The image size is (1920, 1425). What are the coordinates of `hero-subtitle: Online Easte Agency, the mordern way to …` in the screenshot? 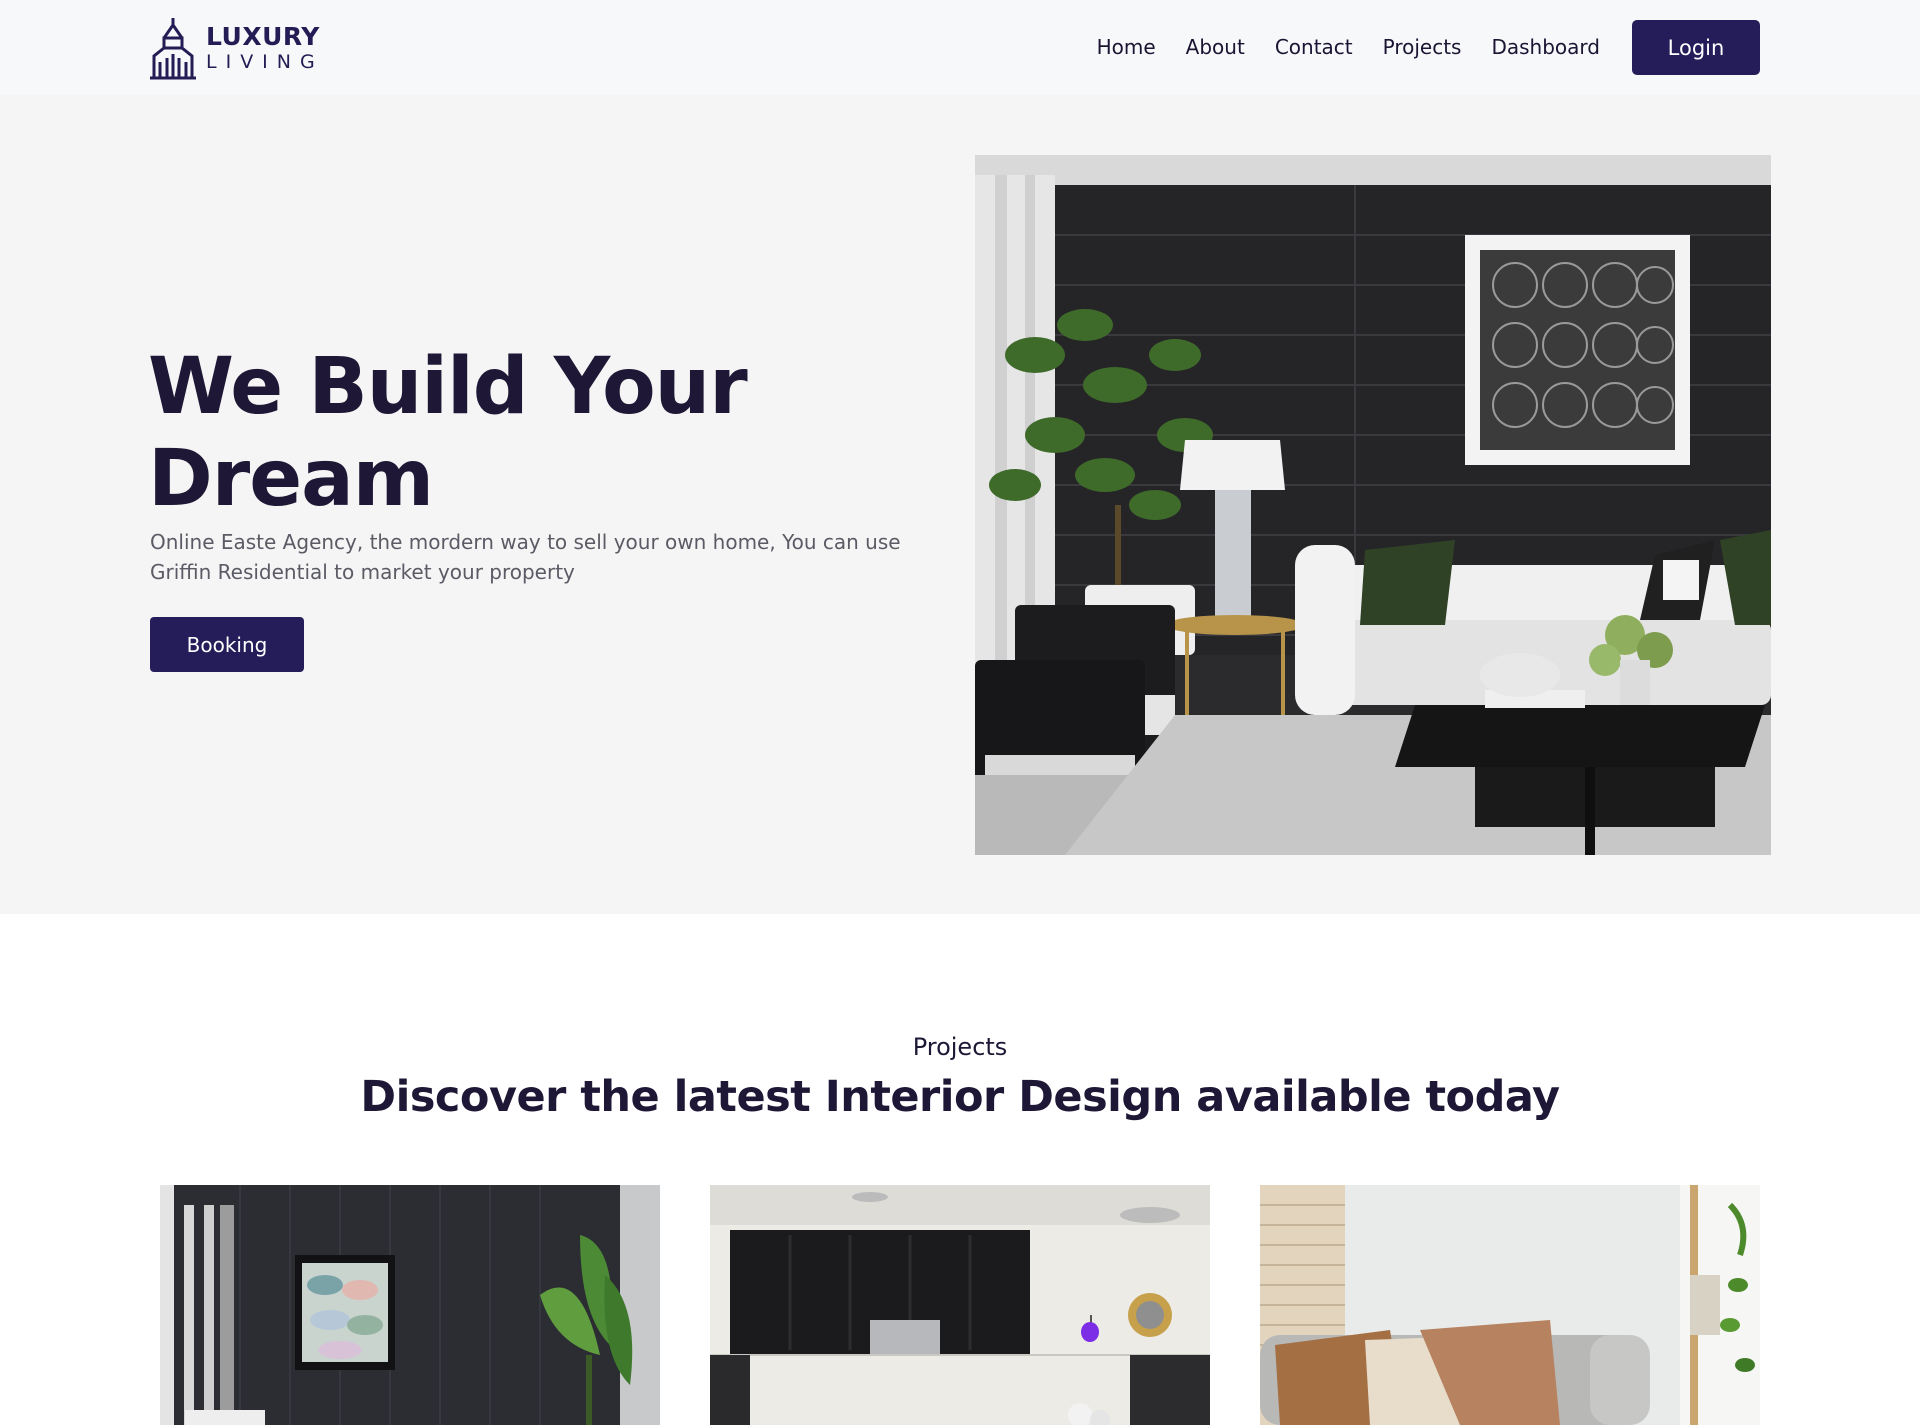 It's located at (525, 557).